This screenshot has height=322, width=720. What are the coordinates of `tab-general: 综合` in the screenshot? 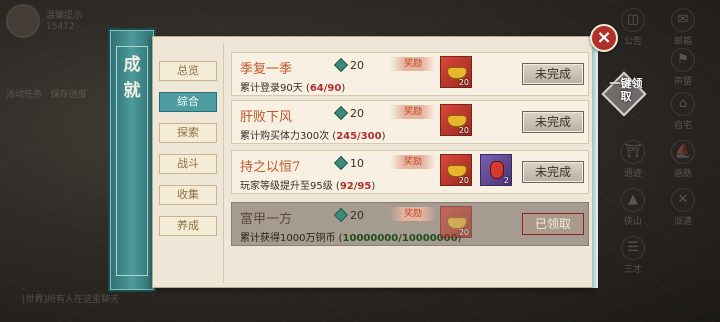 It's located at (188, 102).